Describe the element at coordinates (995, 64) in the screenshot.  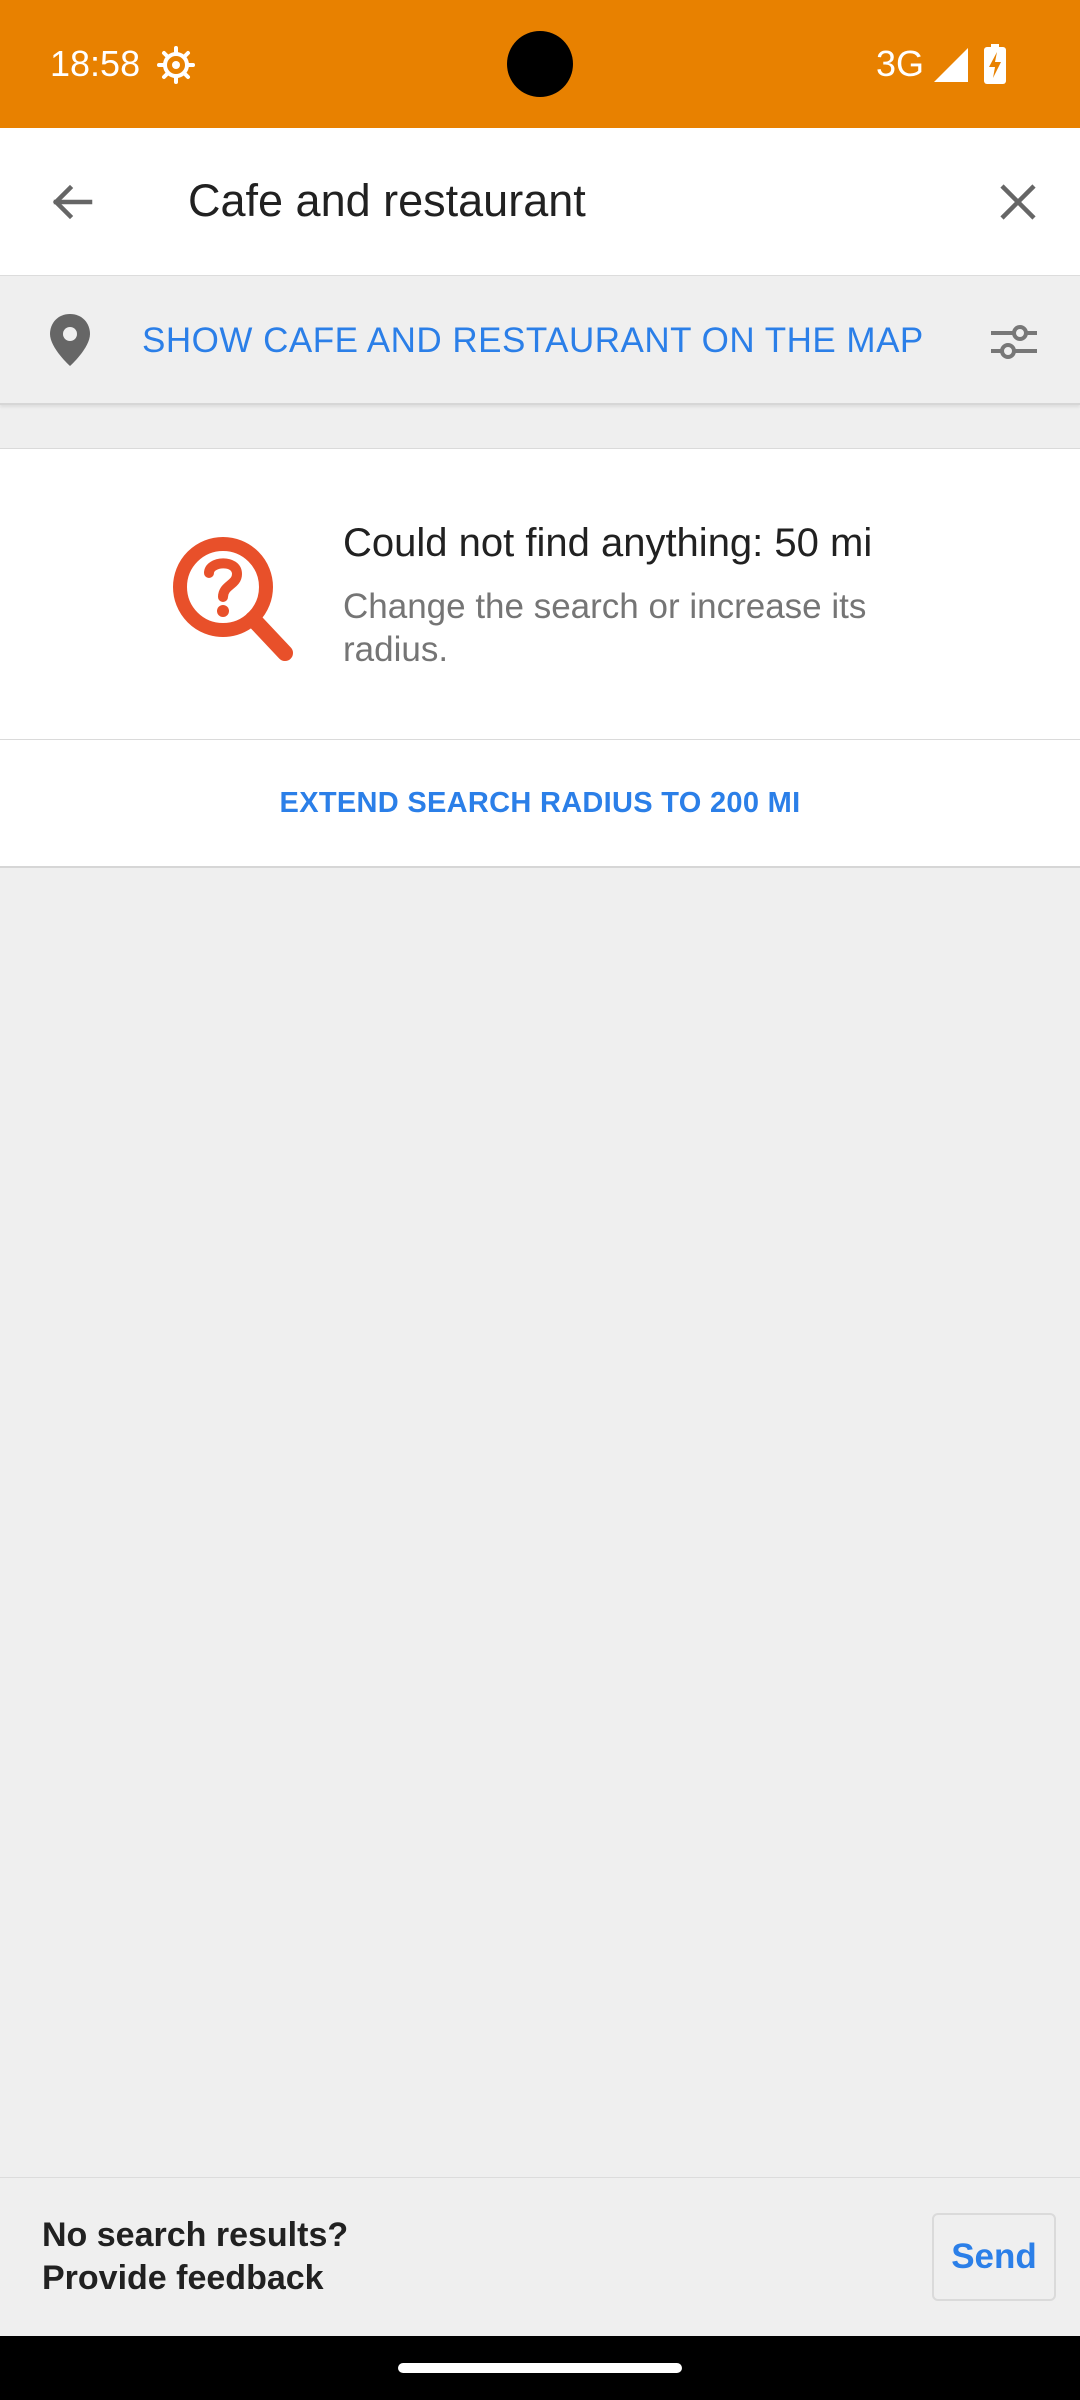
I see `battery-charging-icon` at that location.